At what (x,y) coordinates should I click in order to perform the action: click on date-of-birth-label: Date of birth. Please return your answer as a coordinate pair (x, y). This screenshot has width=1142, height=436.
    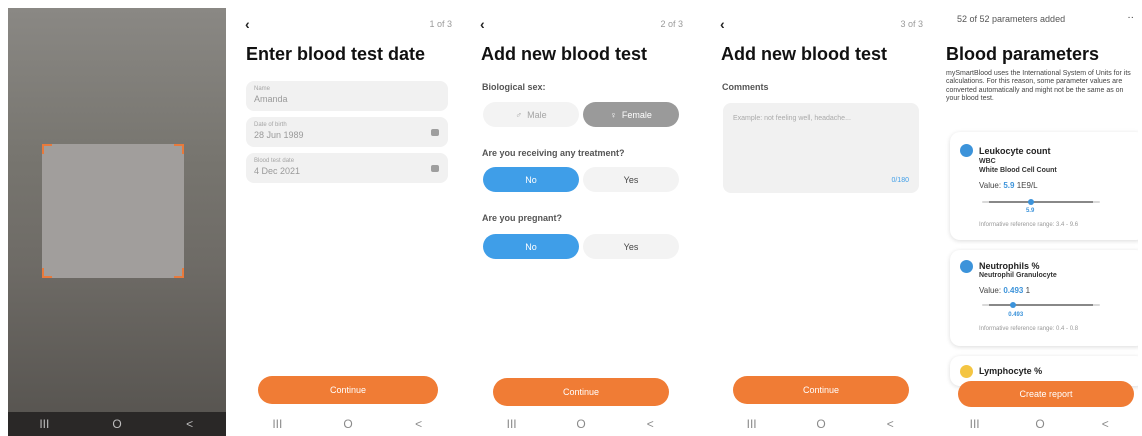
    Looking at the image, I should click on (270, 125).